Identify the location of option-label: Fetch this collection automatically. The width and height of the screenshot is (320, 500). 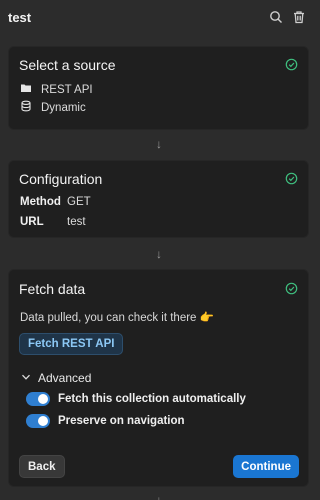
(152, 399).